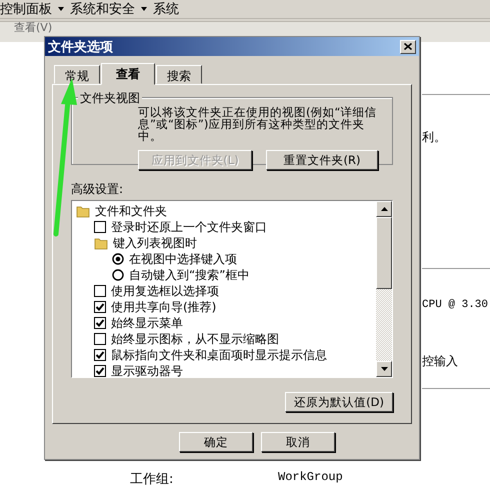 The height and width of the screenshot is (490, 490). Describe the element at coordinates (166, 9) in the screenshot. I see `breadcrumb-item: 系统` at that location.